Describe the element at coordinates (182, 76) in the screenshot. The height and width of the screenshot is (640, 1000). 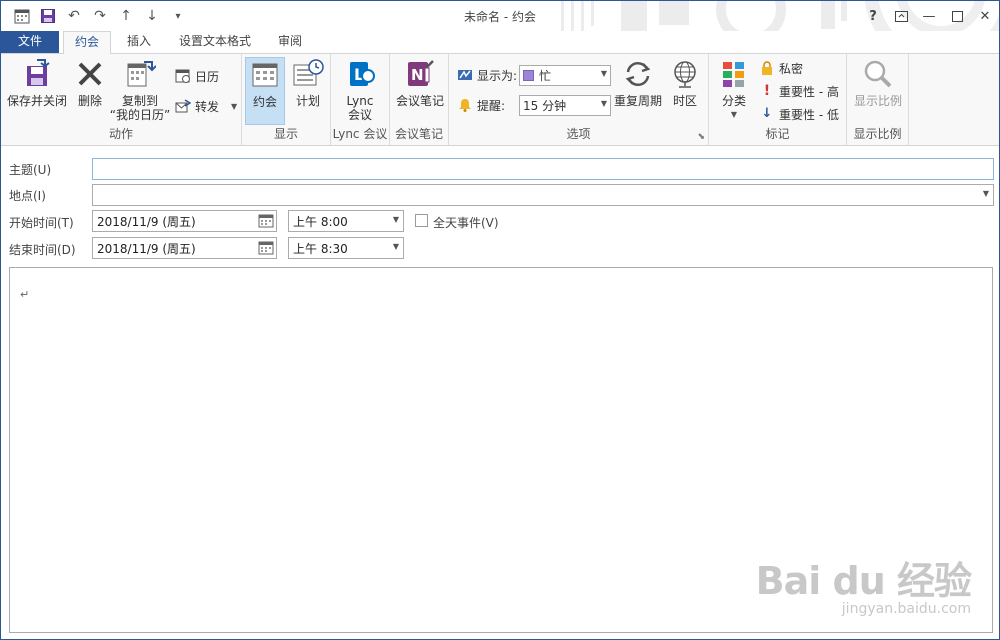
I see `calendar-small-icon` at that location.